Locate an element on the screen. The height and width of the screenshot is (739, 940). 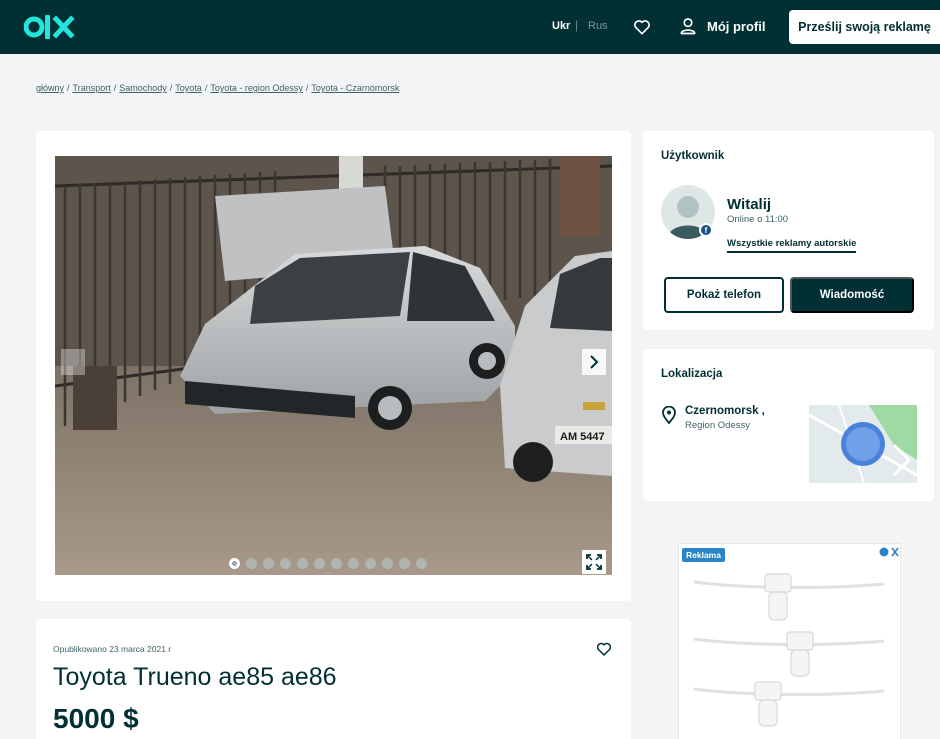
chevron-right-icon is located at coordinates (594, 362).